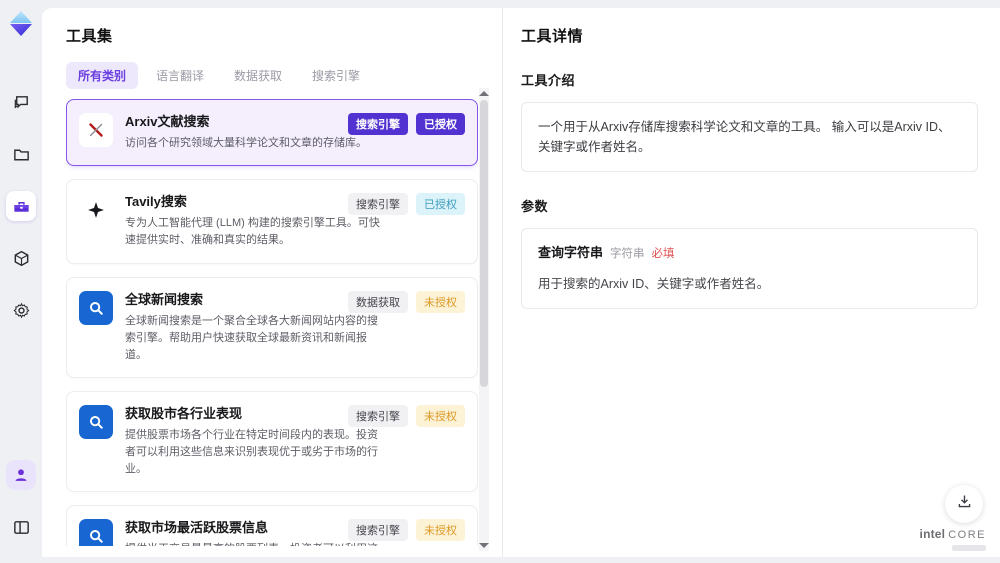 This screenshot has height=563, width=1000. I want to click on core-wordmark: CORE, so click(967, 535).